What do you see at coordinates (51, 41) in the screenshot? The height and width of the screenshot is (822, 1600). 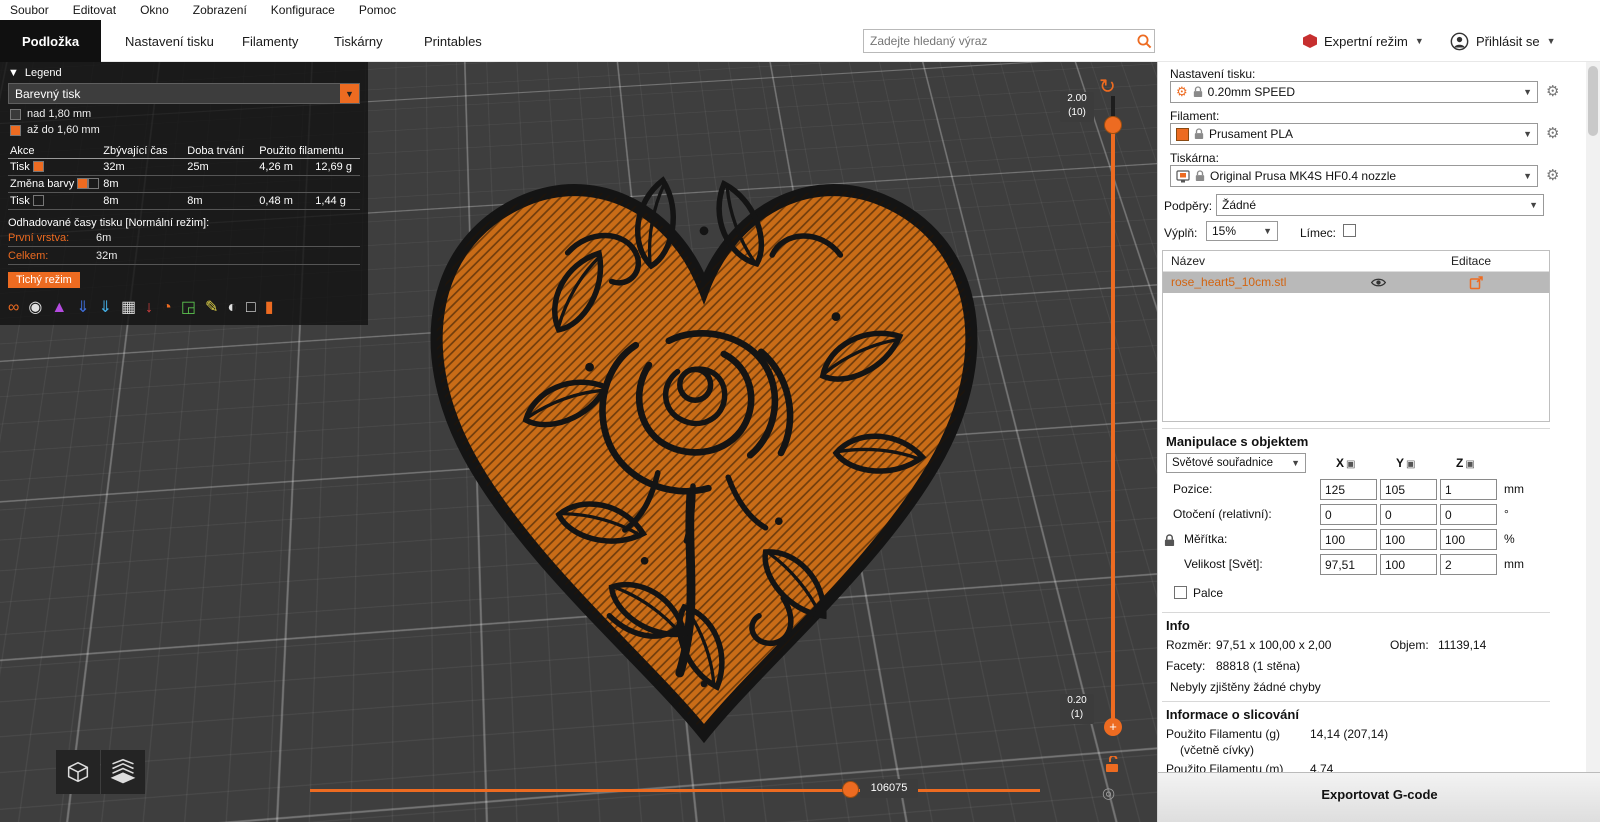 I see `tab-podlozka: Podložka` at bounding box center [51, 41].